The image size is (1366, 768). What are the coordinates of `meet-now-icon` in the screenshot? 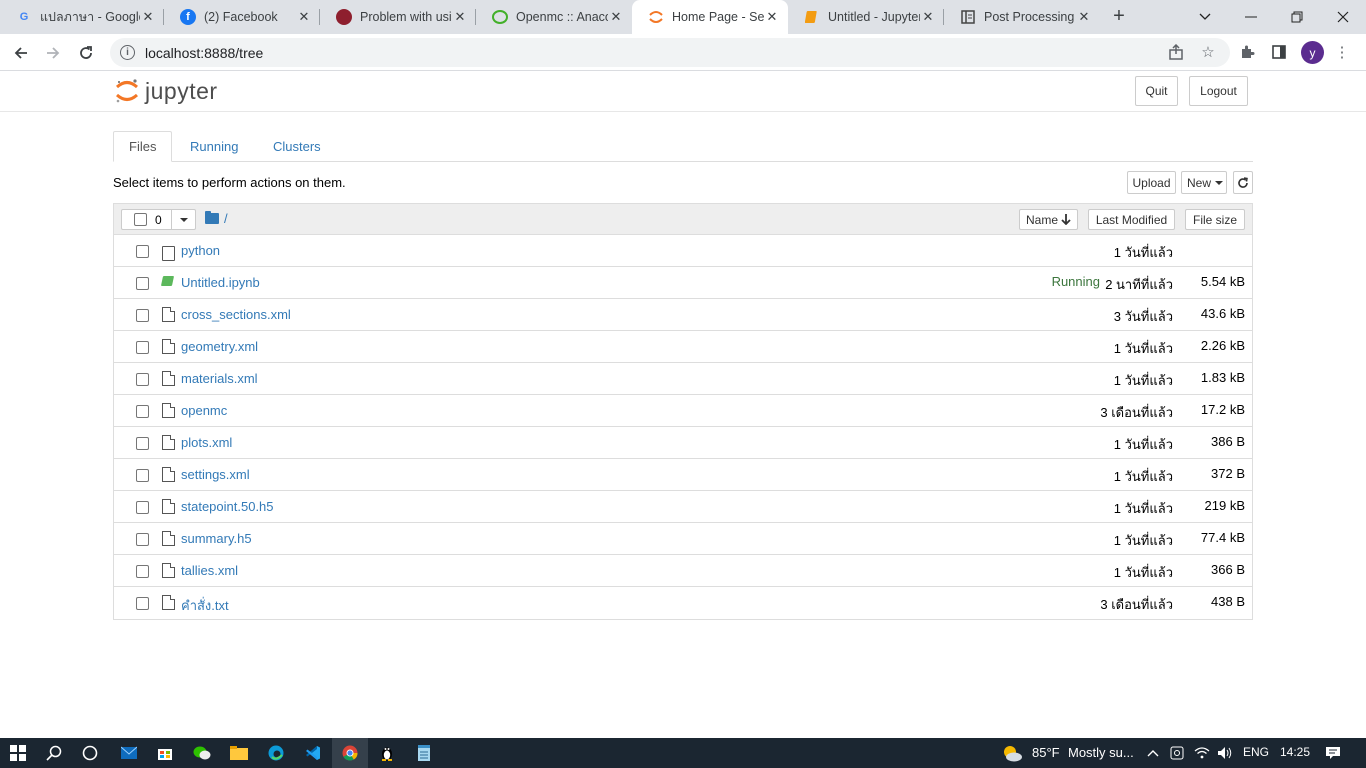 It's located at (1177, 753).